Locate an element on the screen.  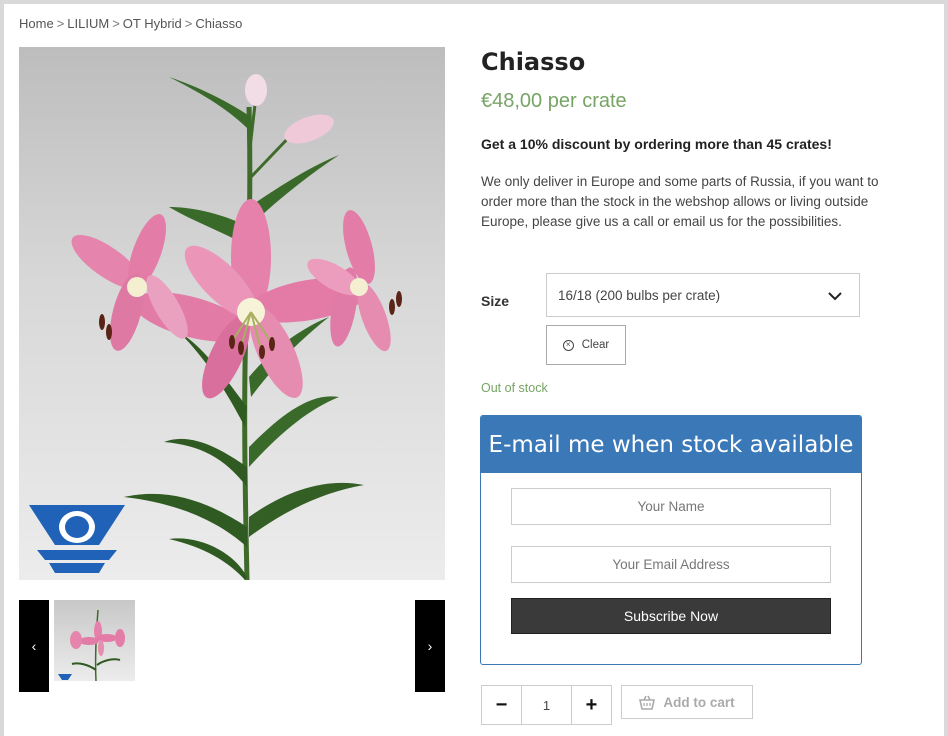
increase-quantity-button: + is located at coordinates (591, 705).